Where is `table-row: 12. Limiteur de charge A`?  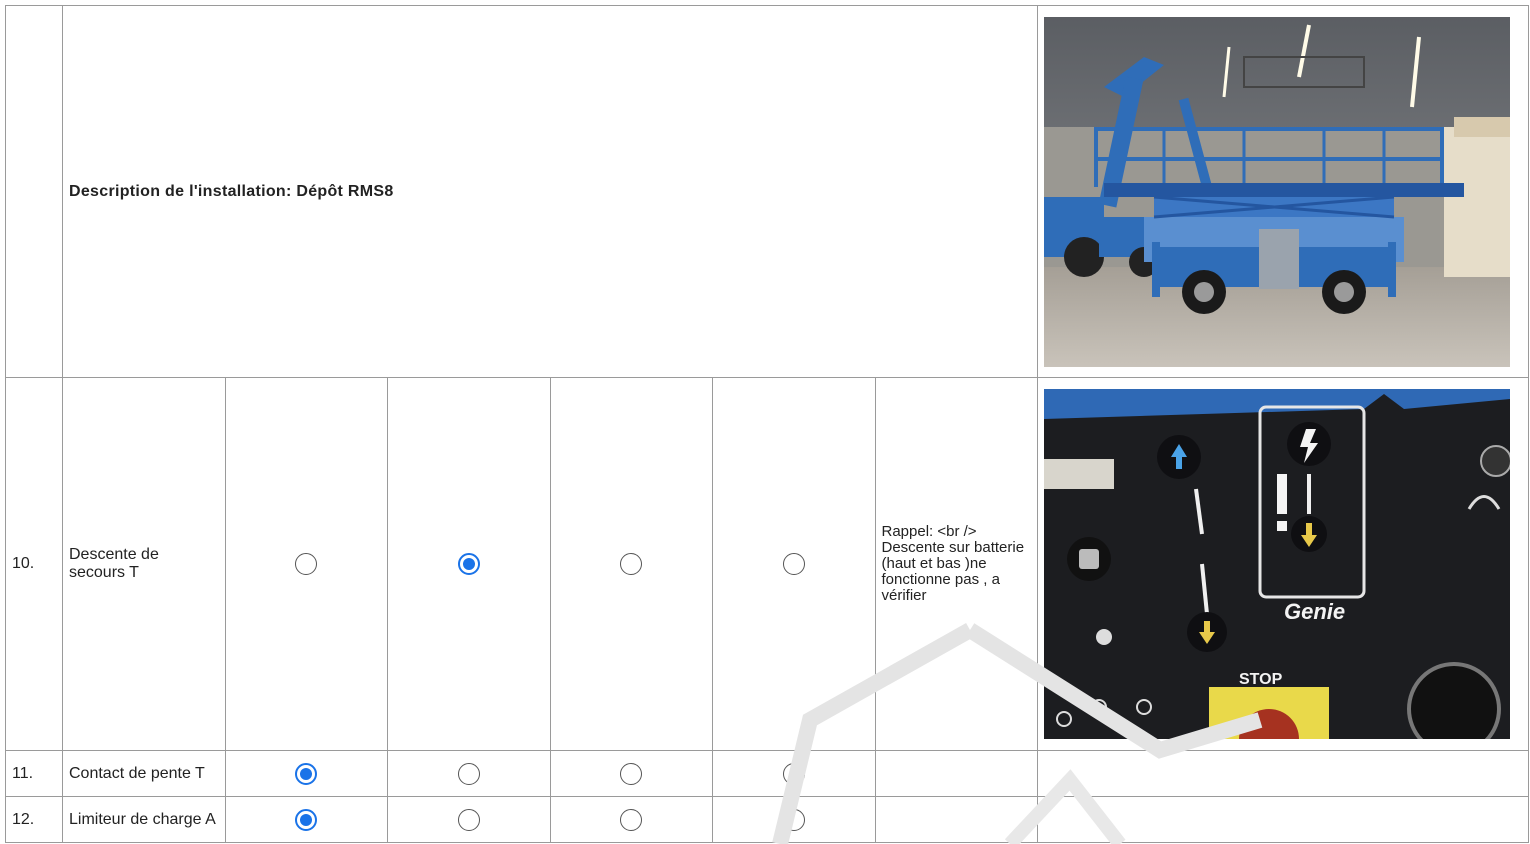
table-row: 12. Limiteur de charge A is located at coordinates (767, 819).